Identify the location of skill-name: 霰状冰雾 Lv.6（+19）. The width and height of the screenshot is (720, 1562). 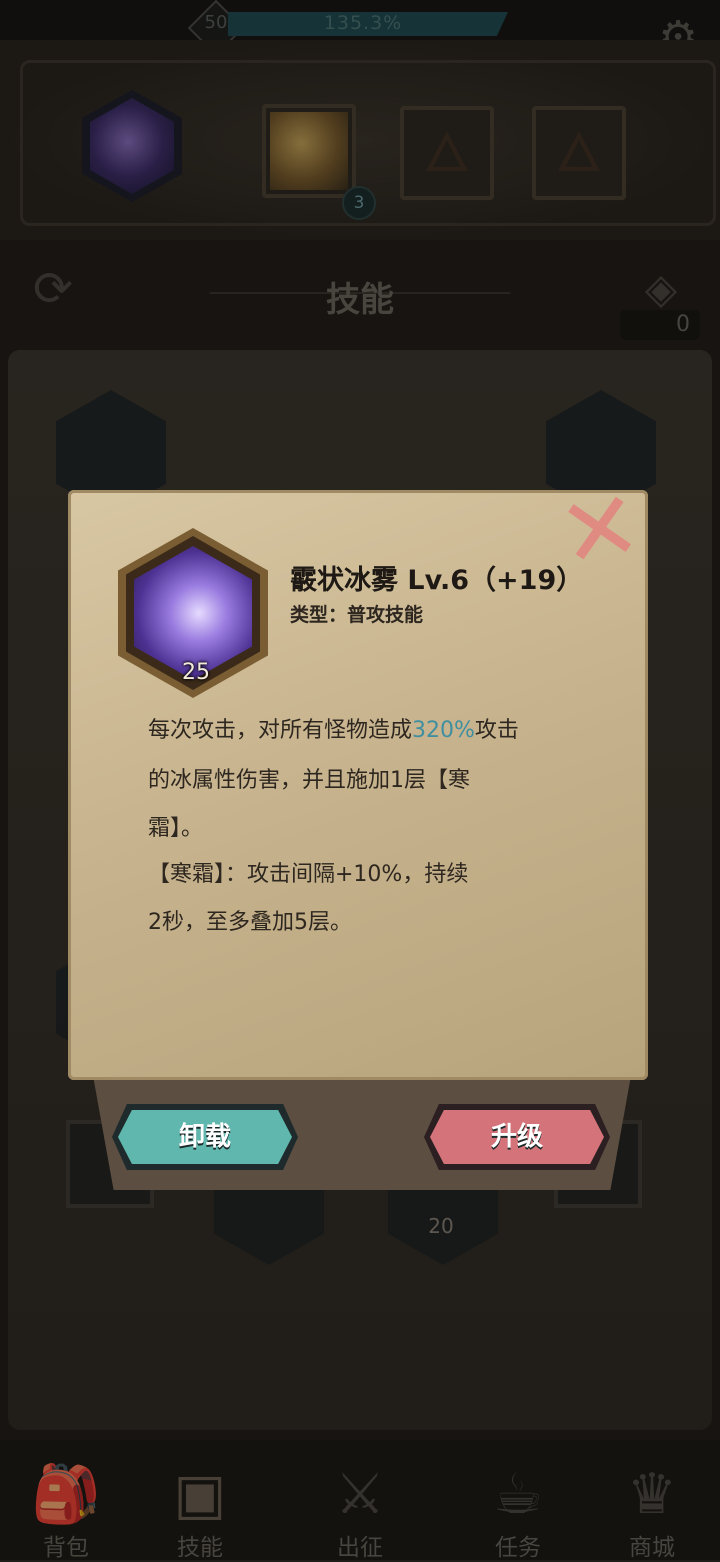
(437, 580).